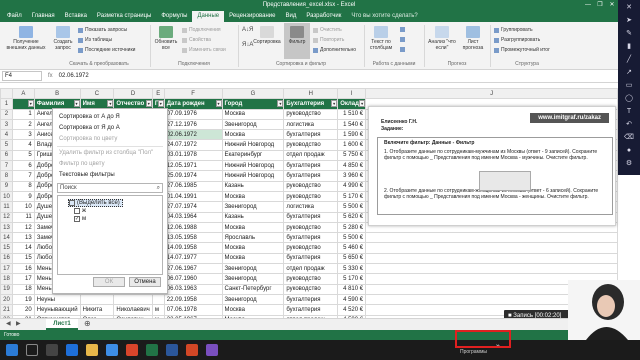 The width and height of the screenshot is (640, 360). What do you see at coordinates (352, 227) in the screenshot?
I see `cell: 5 280 €` at bounding box center [352, 227].